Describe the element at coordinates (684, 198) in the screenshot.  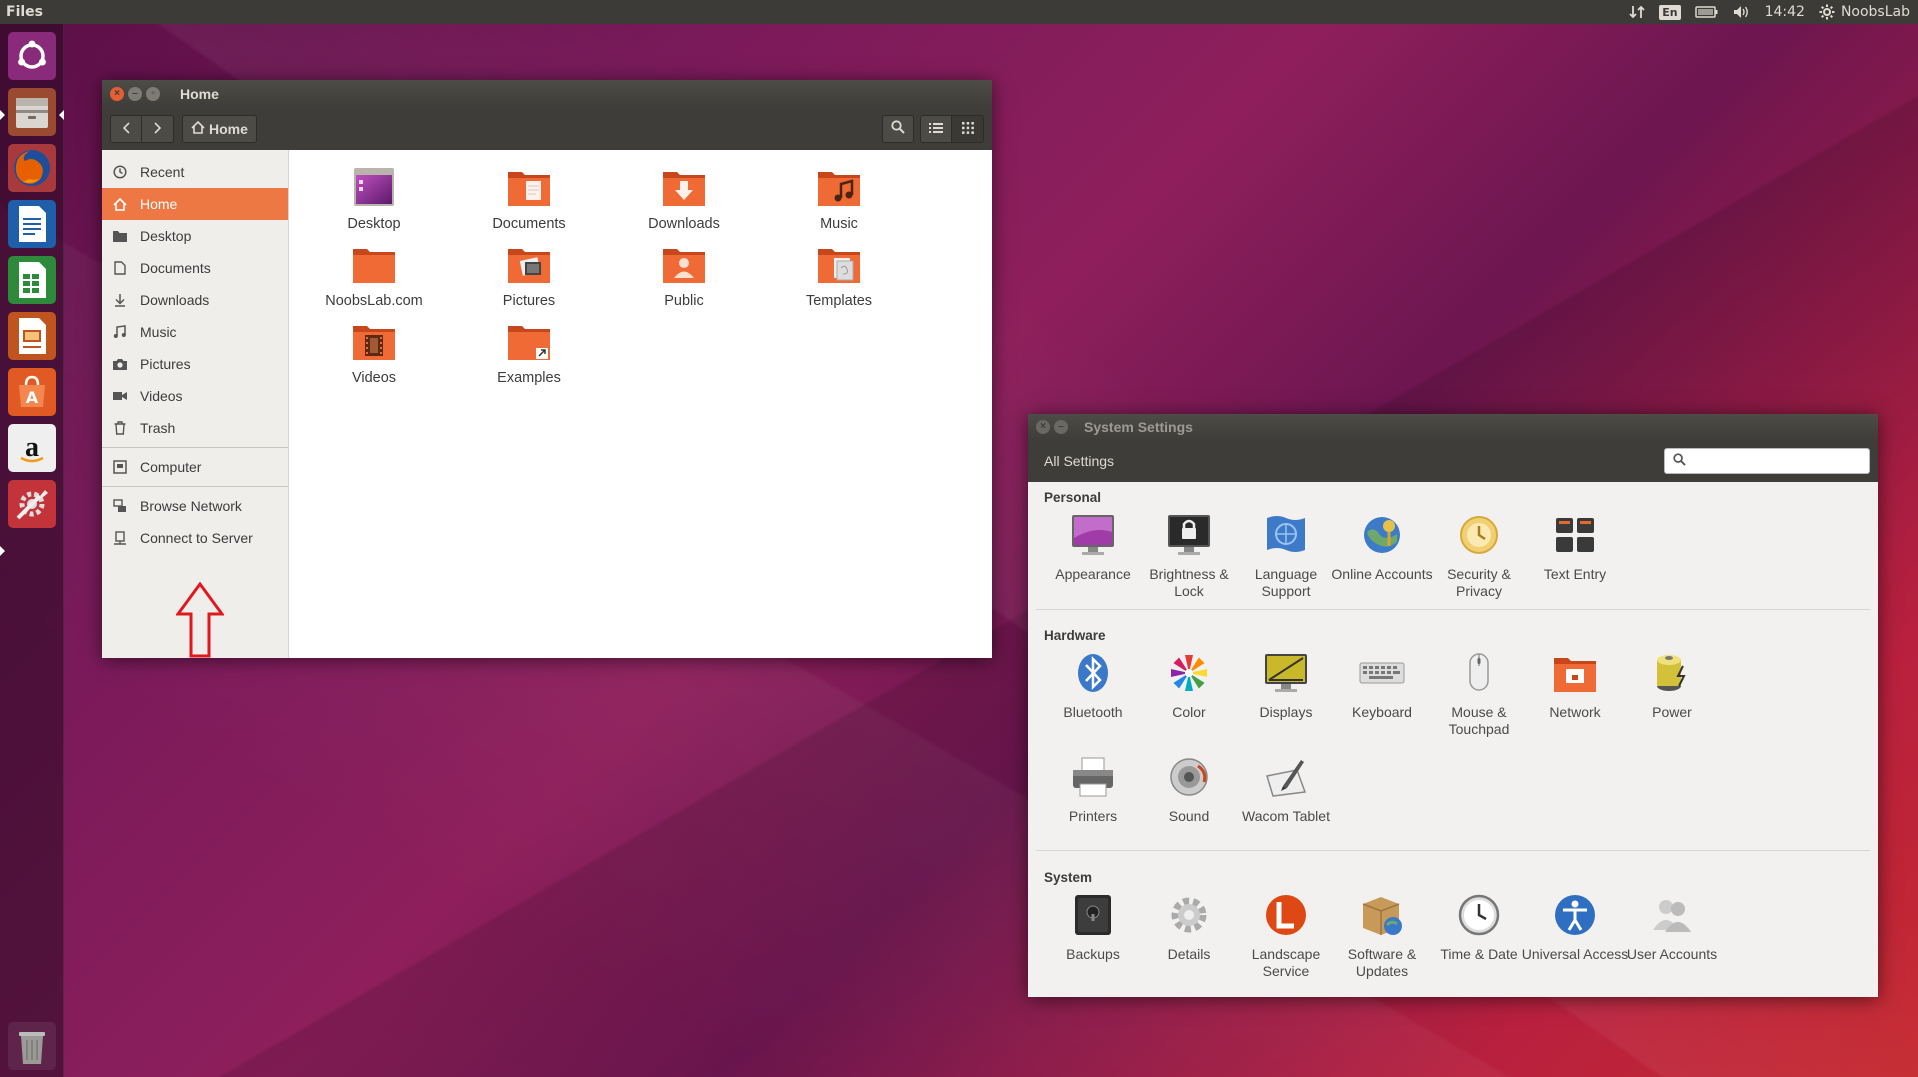
I see `file-item-downloads: Downloads` at that location.